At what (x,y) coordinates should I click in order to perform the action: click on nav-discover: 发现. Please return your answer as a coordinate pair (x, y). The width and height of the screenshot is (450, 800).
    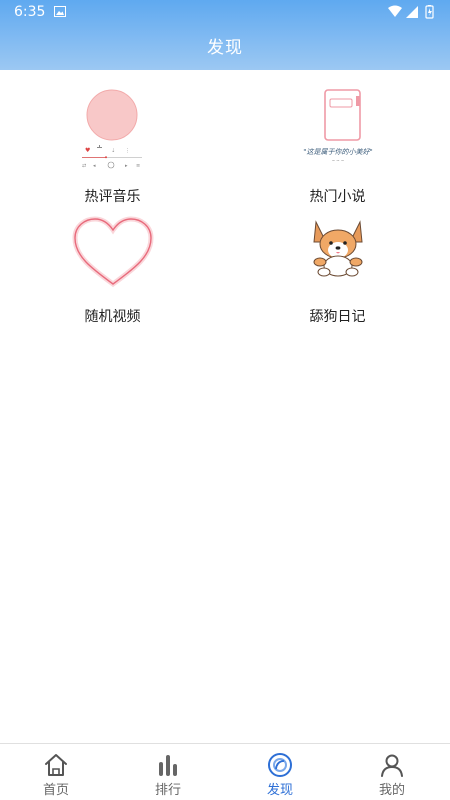
    Looking at the image, I should click on (280, 772).